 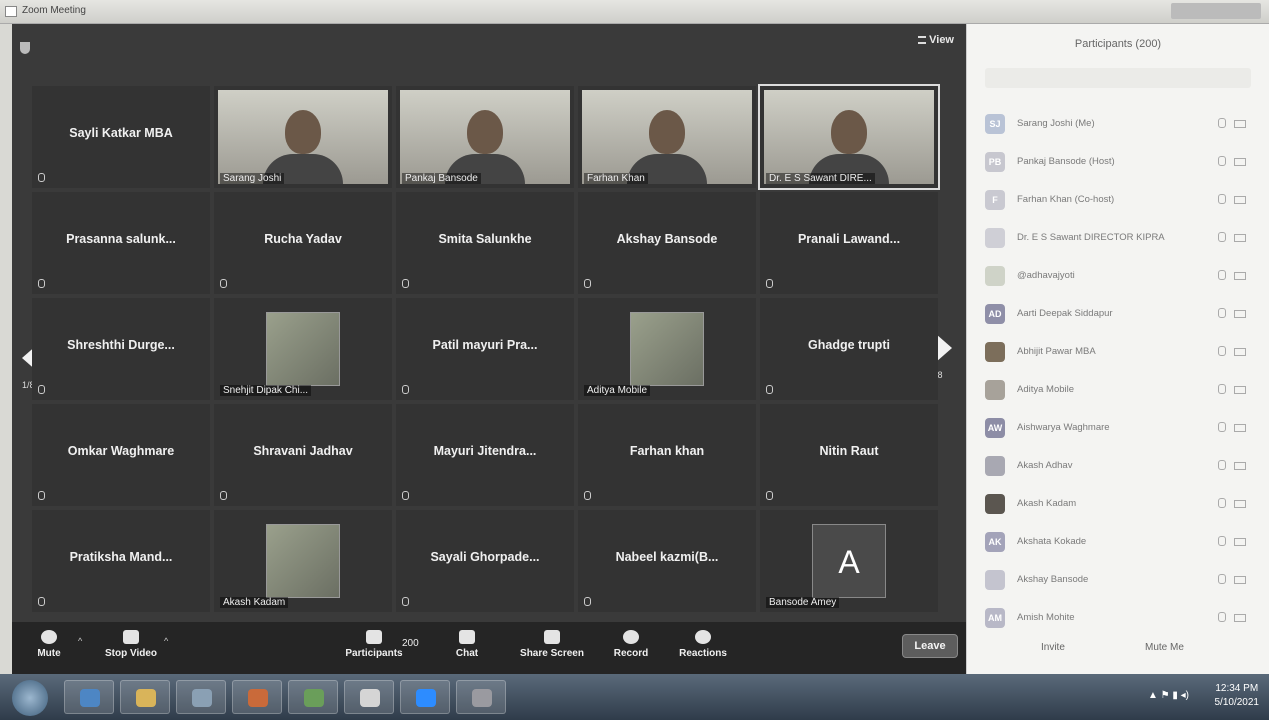 I want to click on mute-button: Mute, so click(x=49, y=644).